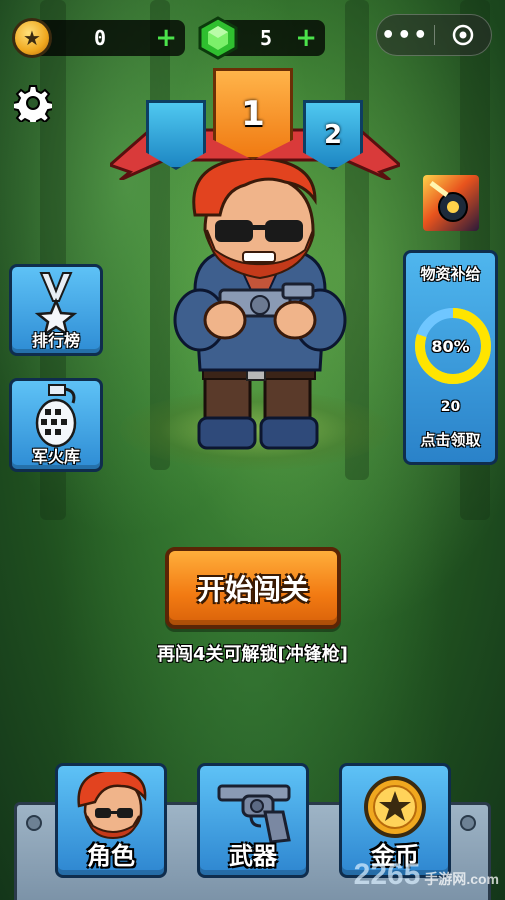 This screenshot has width=505, height=900. I want to click on supply-count: 20, so click(450, 407).